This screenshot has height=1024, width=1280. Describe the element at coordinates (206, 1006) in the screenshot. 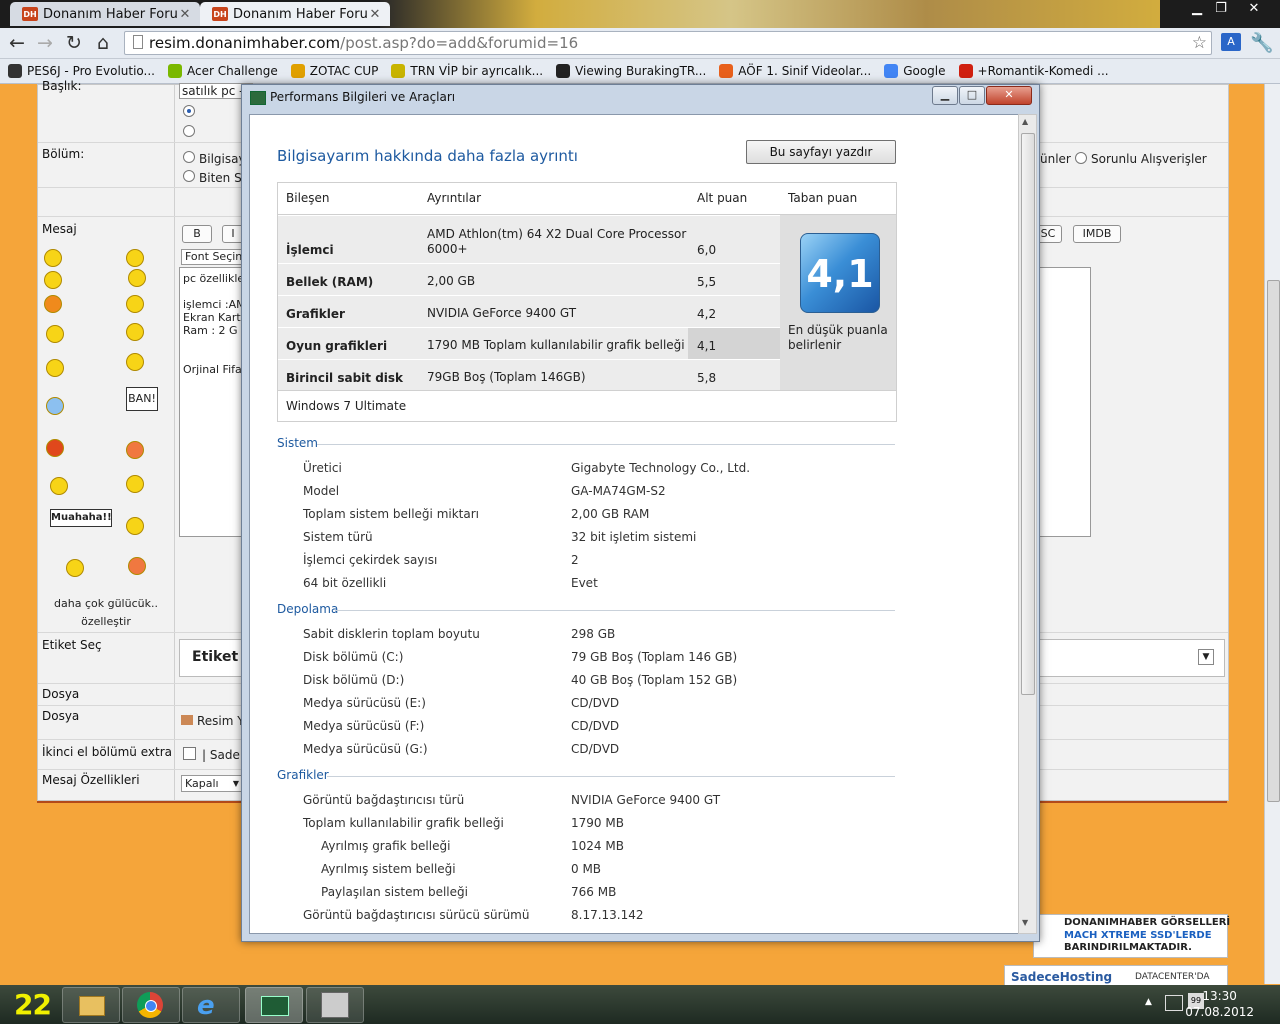

I see `internet-explorer-icon: e` at that location.